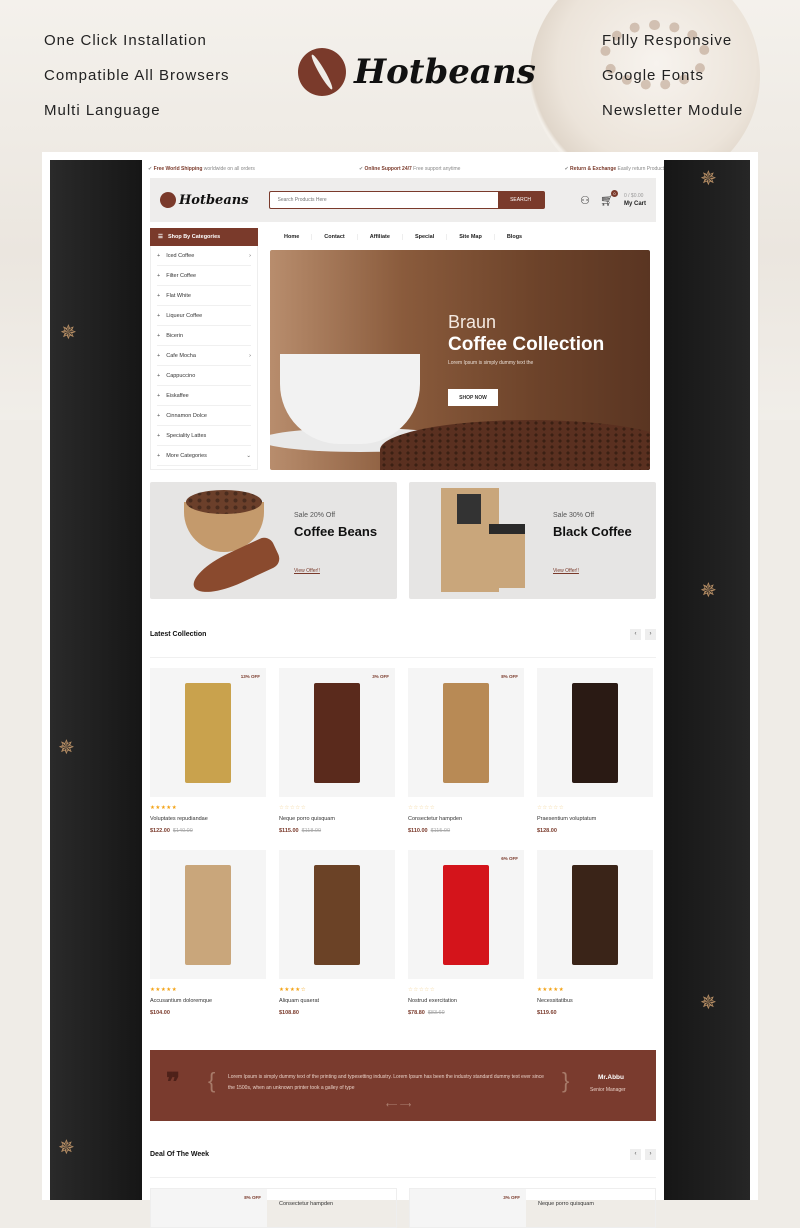  I want to click on banner-sale: Sale 30% Off, so click(574, 515).